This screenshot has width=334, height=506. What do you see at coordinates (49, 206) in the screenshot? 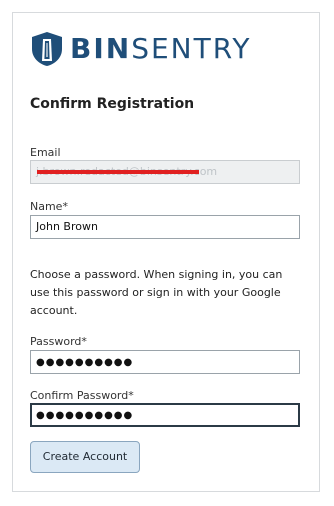
I see `name-label: Name*` at bounding box center [49, 206].